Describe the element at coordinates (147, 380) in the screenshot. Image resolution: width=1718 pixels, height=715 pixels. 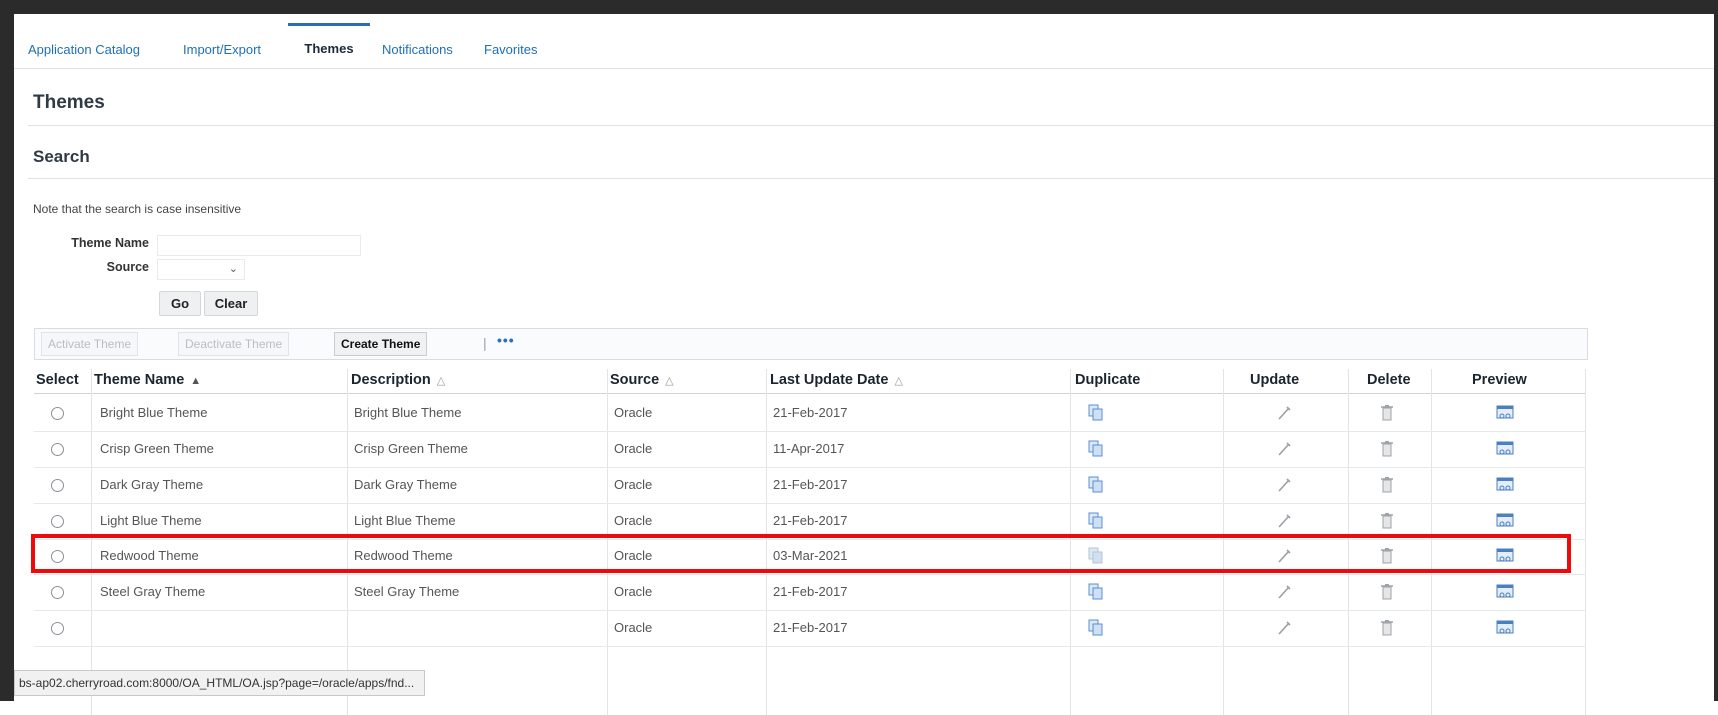
I see `col-theme-name-header: Theme Name ▲` at that location.